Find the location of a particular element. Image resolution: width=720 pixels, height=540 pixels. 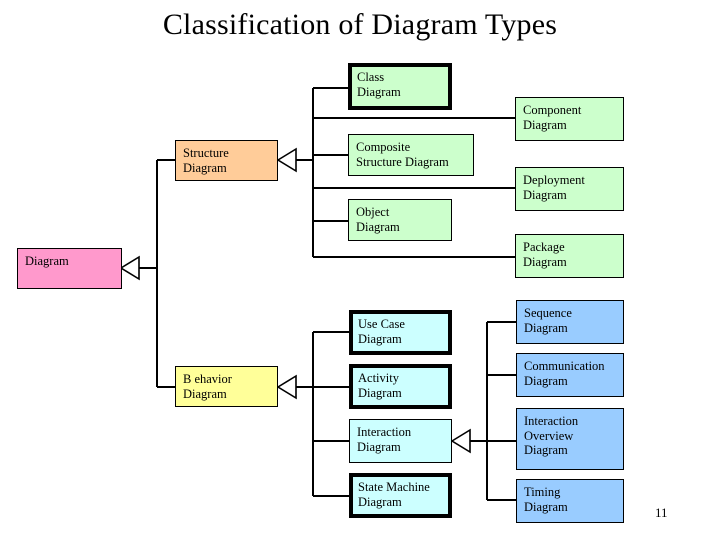

node-activity-diagram-line2: Diagram is located at coordinates (380, 392).